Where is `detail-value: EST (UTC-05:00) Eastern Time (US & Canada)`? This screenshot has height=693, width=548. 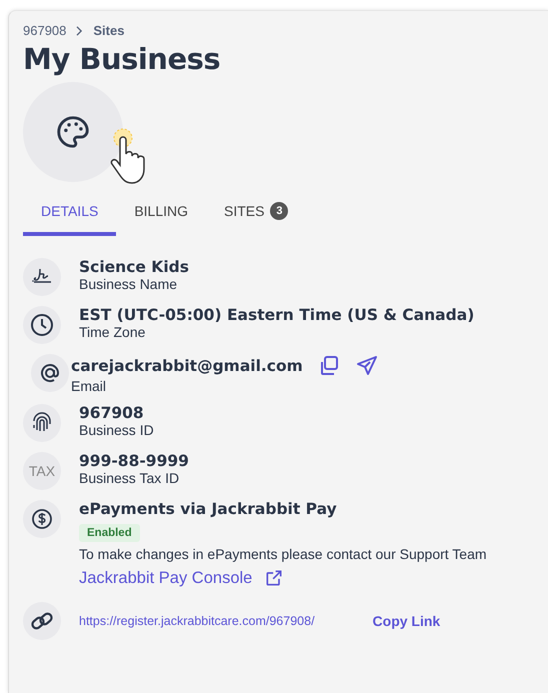 detail-value: EST (UTC-05:00) Eastern Time (US & Canada) is located at coordinates (276, 315).